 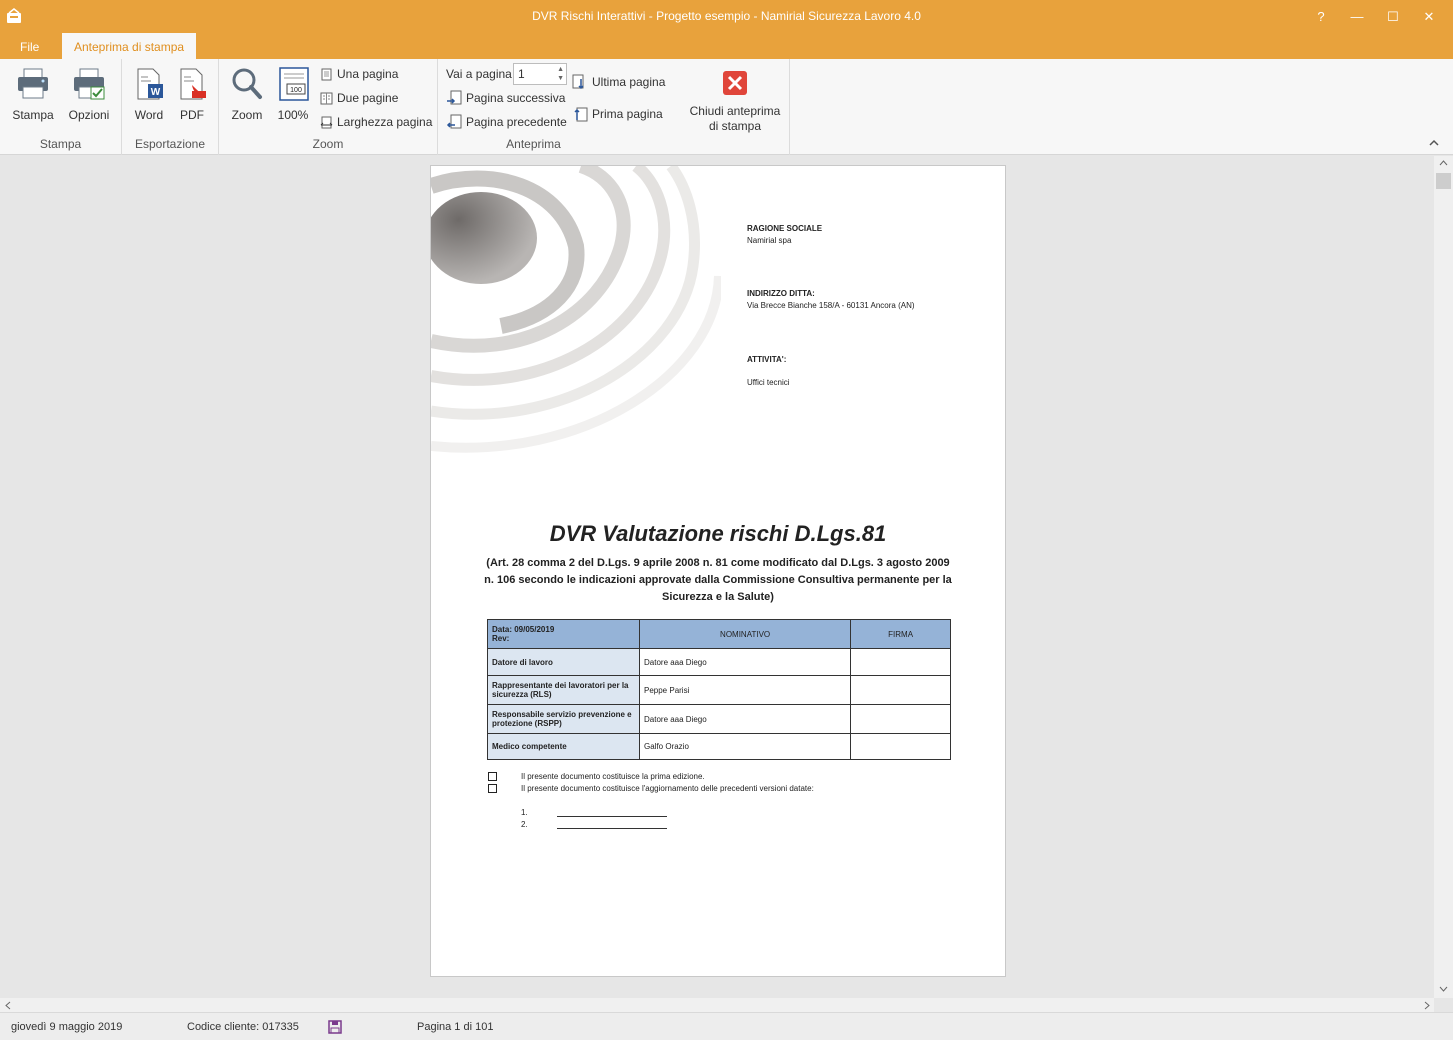 What do you see at coordinates (524, 812) in the screenshot?
I see `numbered-item-1: 1.` at bounding box center [524, 812].